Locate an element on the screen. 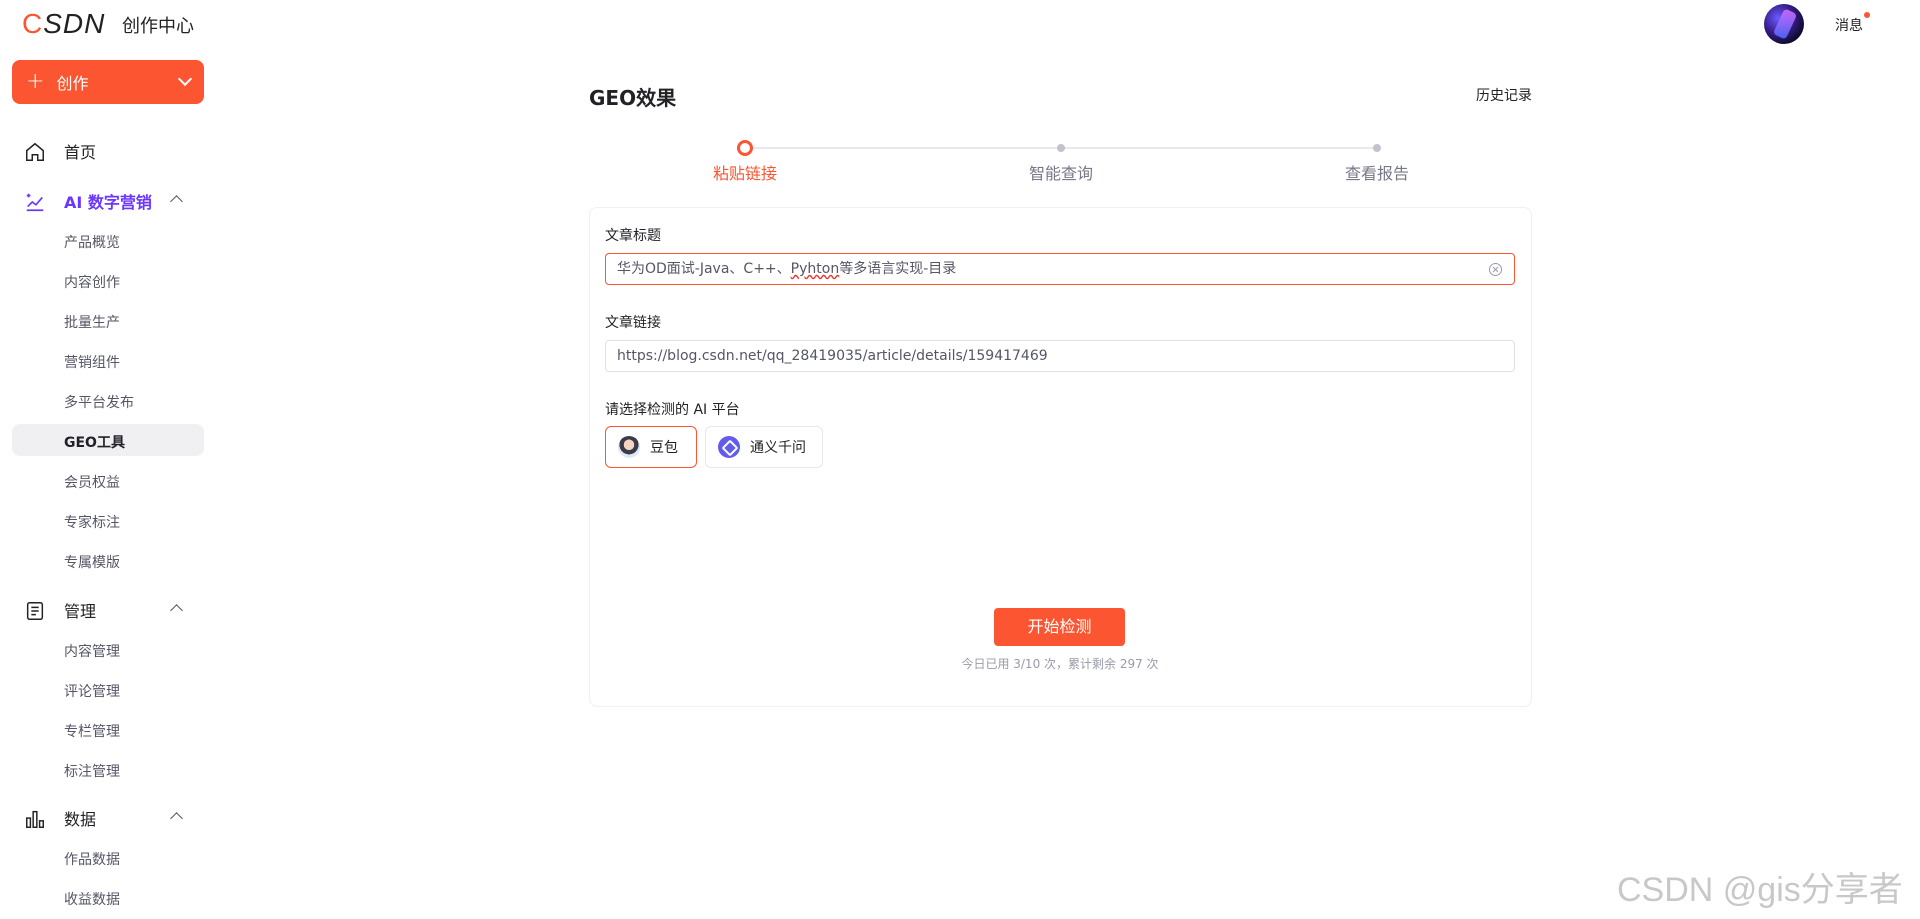  sidebar-item-works-data: 作品数据 is located at coordinates (108, 857).